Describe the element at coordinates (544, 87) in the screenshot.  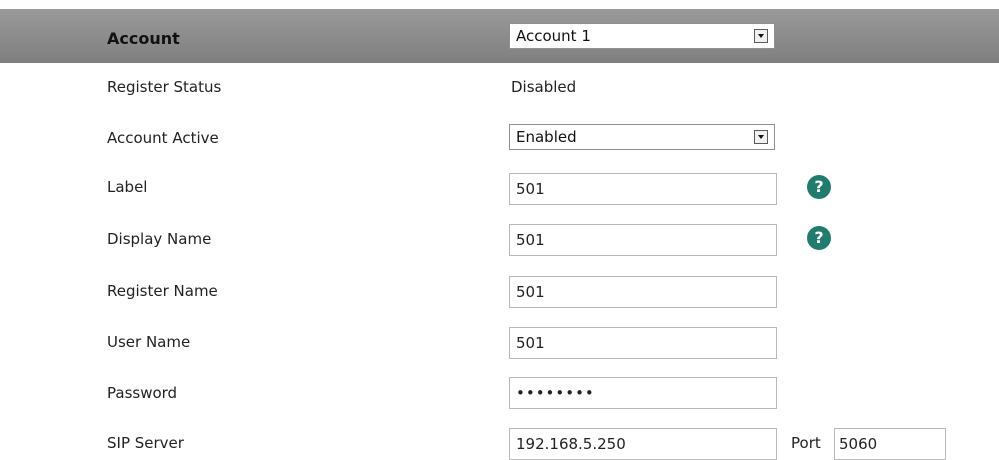
I see `register-status-value: Disabled` at that location.